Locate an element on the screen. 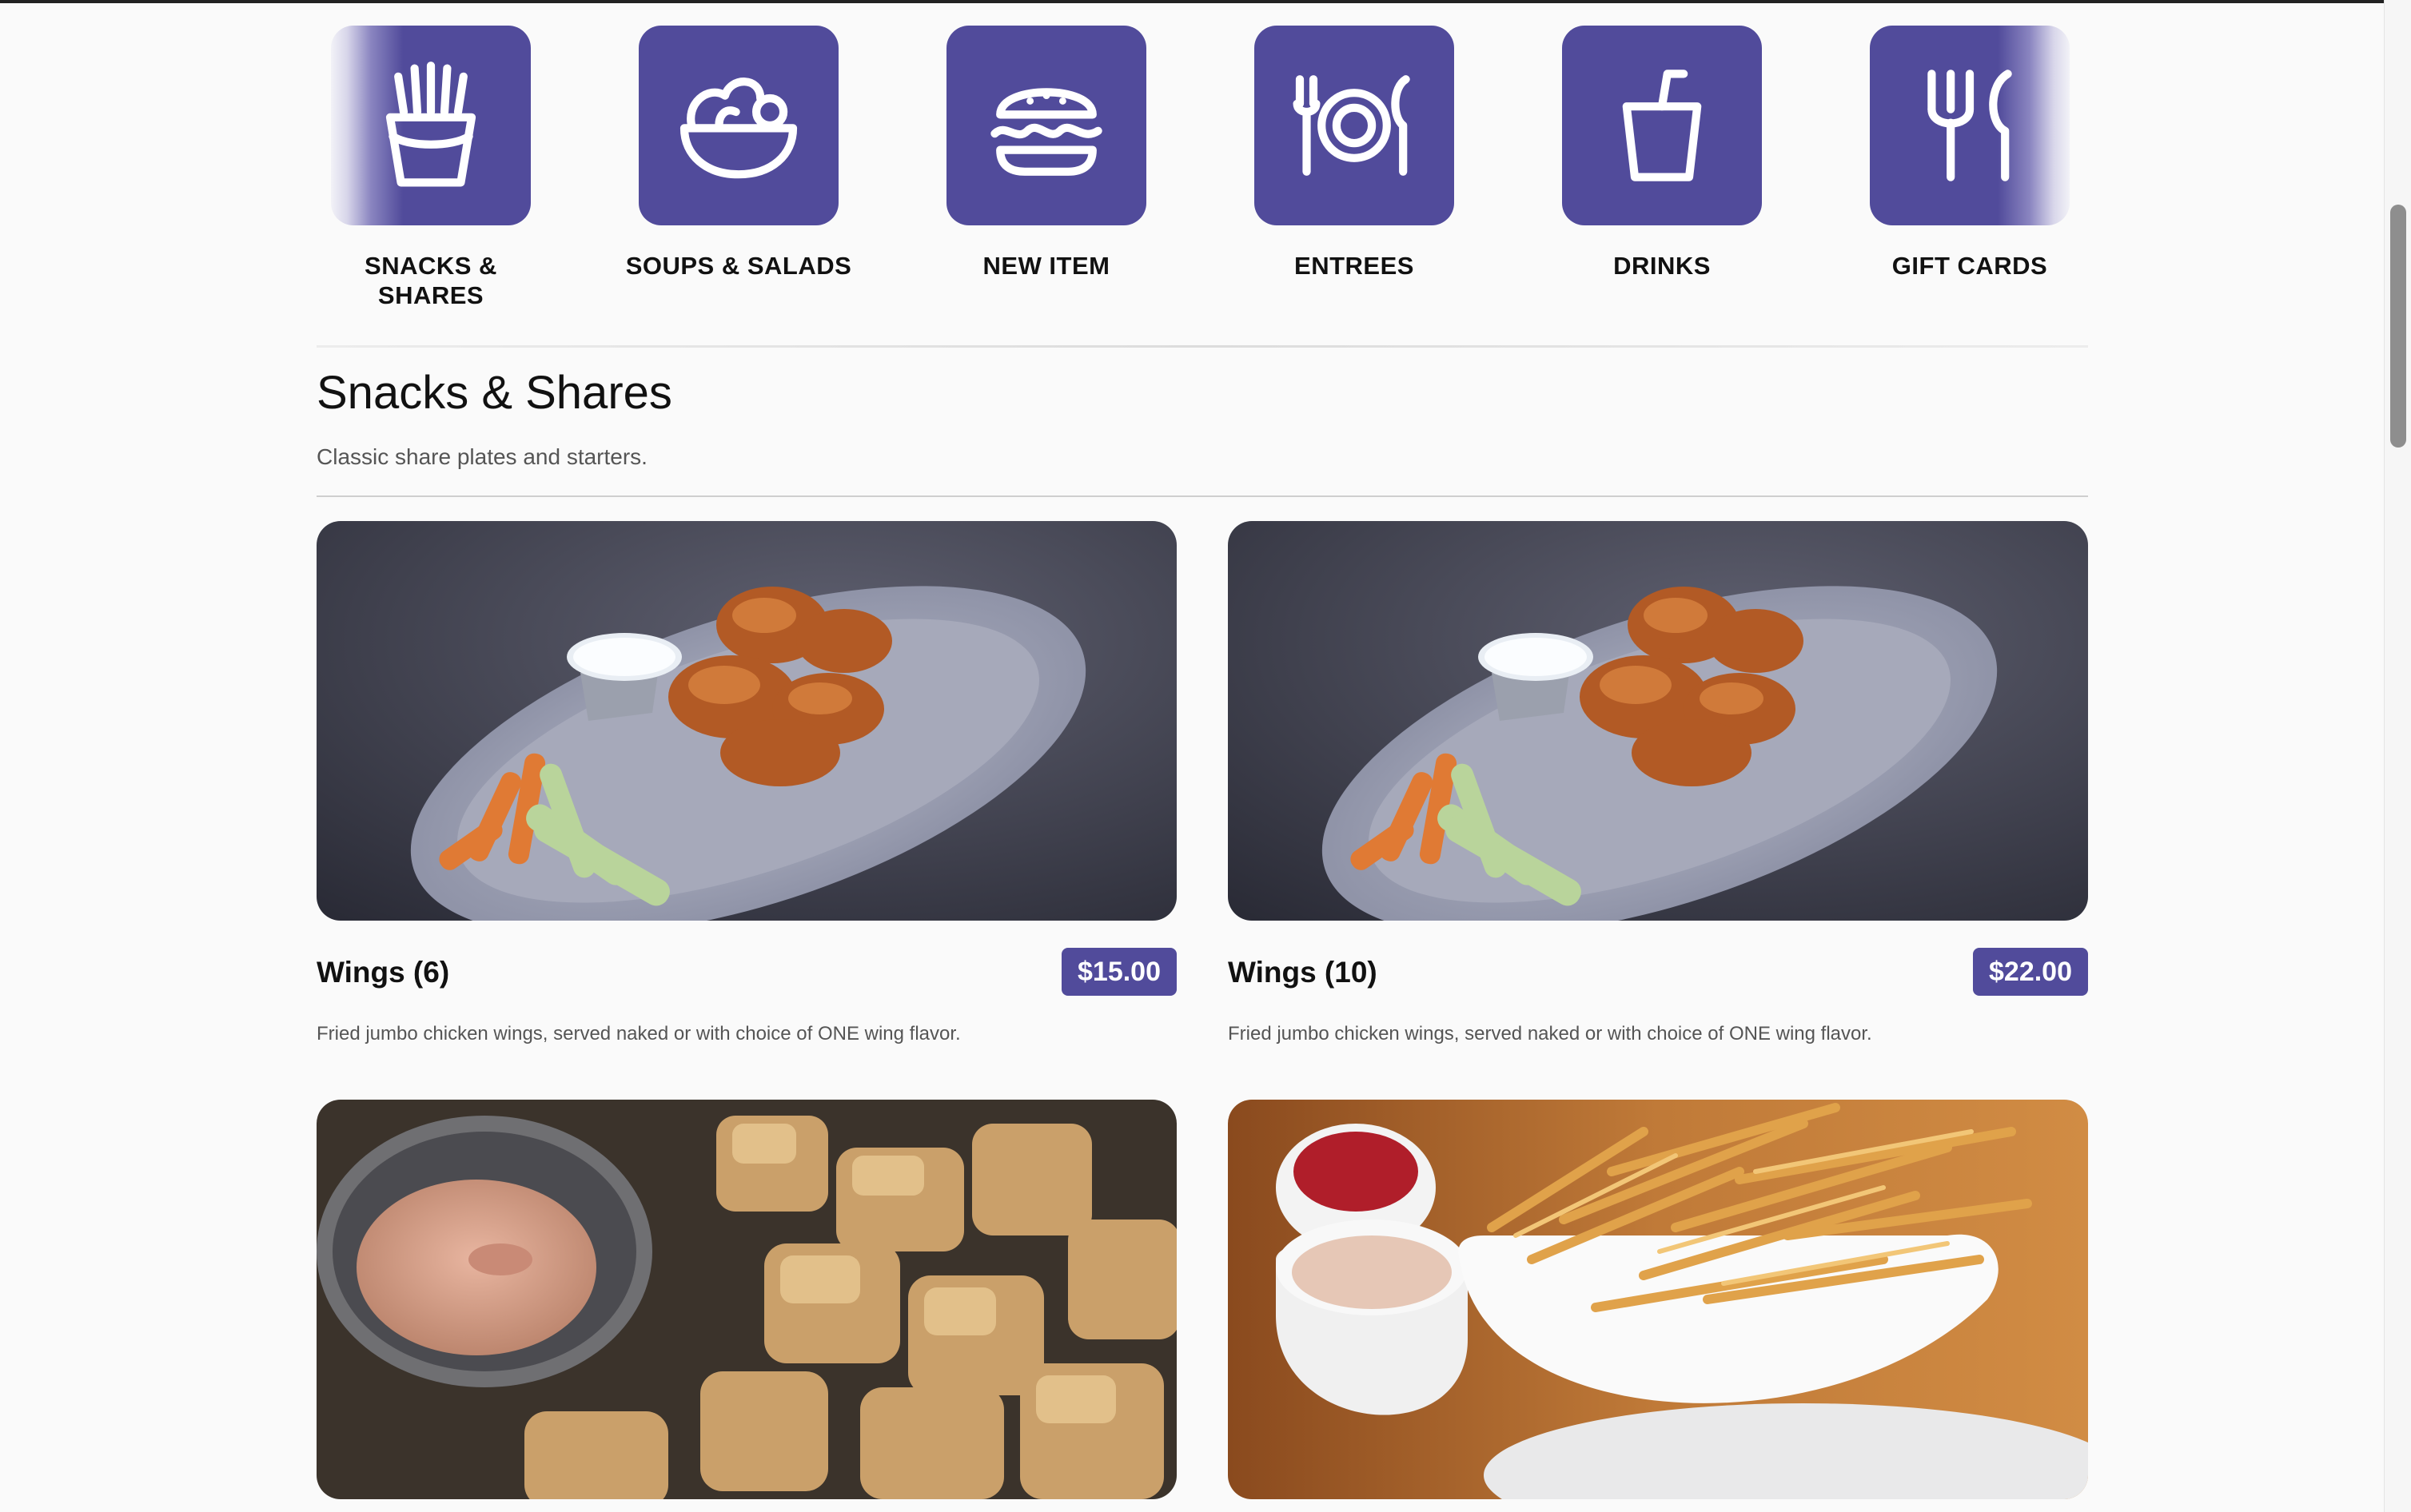 This screenshot has width=2411, height=1512. tots-image is located at coordinates (747, 1299).